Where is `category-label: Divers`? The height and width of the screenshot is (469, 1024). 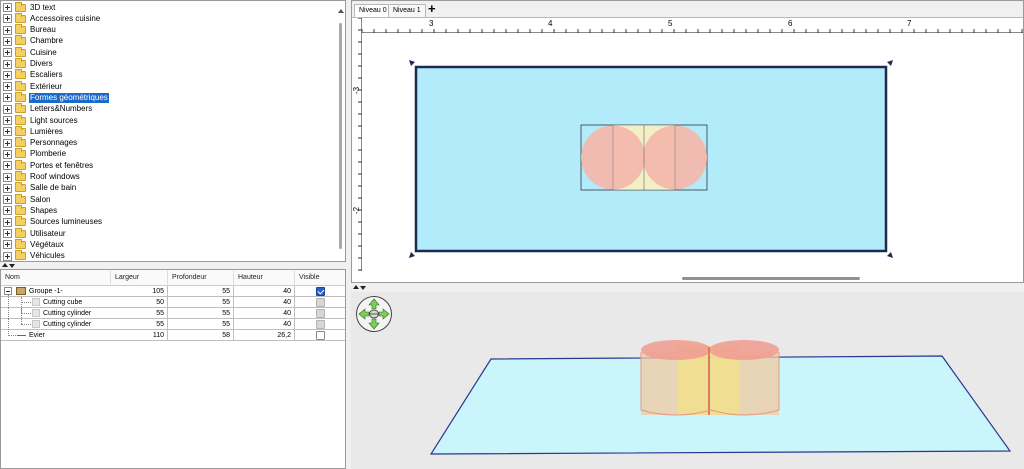 category-label: Divers is located at coordinates (41, 63).